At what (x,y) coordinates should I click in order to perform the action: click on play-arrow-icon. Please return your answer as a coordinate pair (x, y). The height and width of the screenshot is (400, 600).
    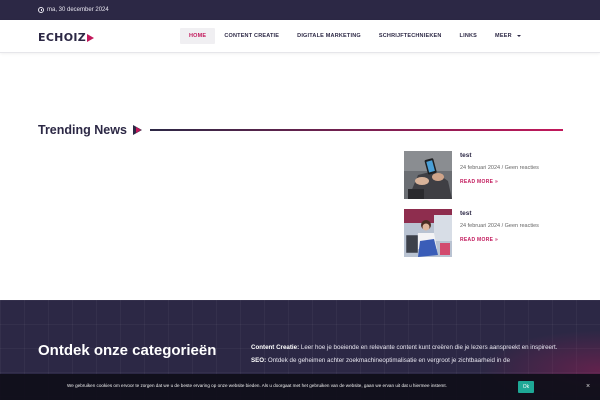
    Looking at the image, I should click on (137, 130).